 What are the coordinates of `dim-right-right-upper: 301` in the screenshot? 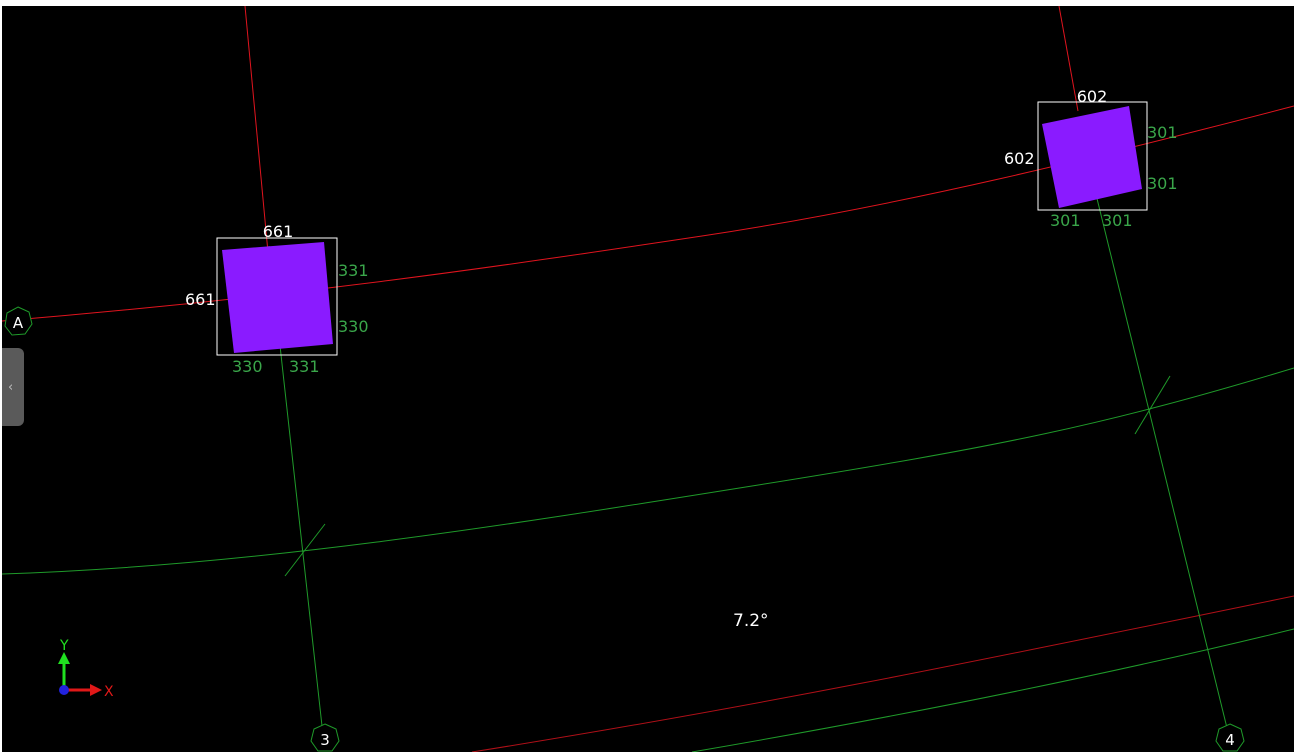 It's located at (1162, 132).